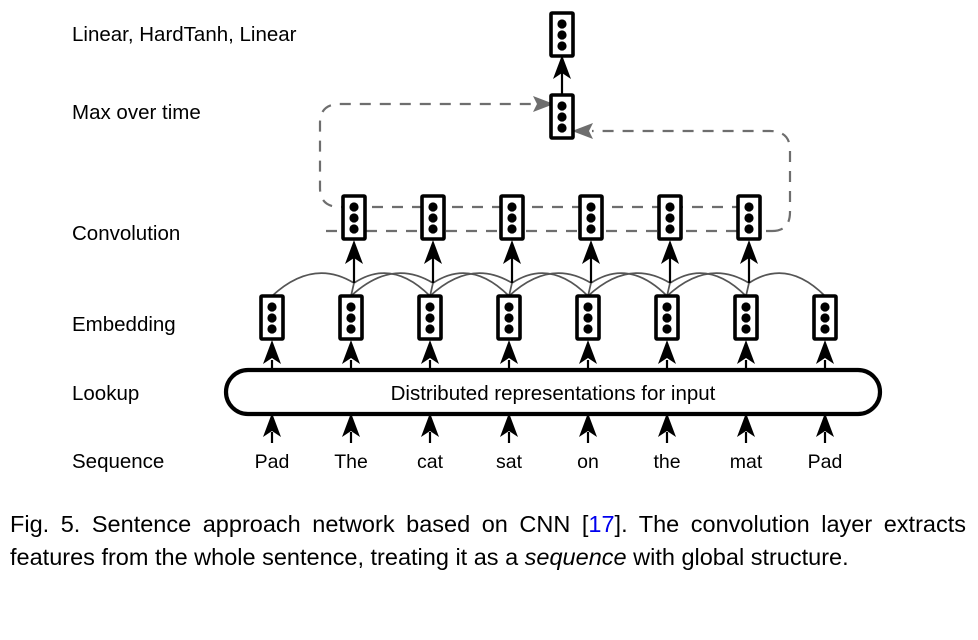 This screenshot has width=978, height=640. I want to click on sequence-to-lookup-arrows, so click(548, 428).